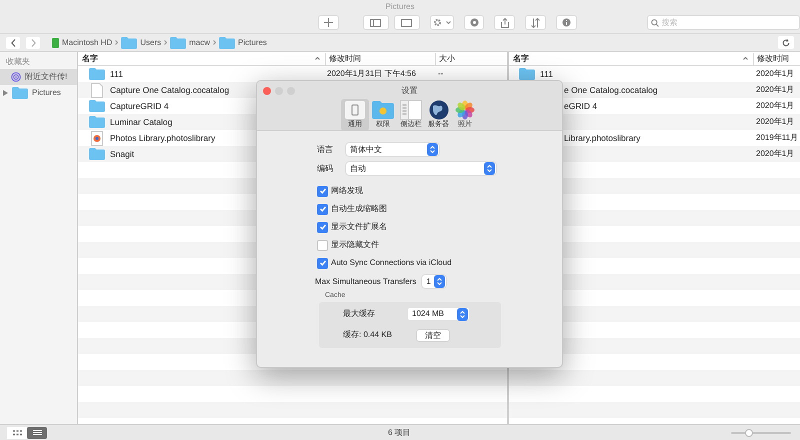 The width and height of the screenshot is (800, 440). I want to click on language-select: 简体中文, so click(392, 149).